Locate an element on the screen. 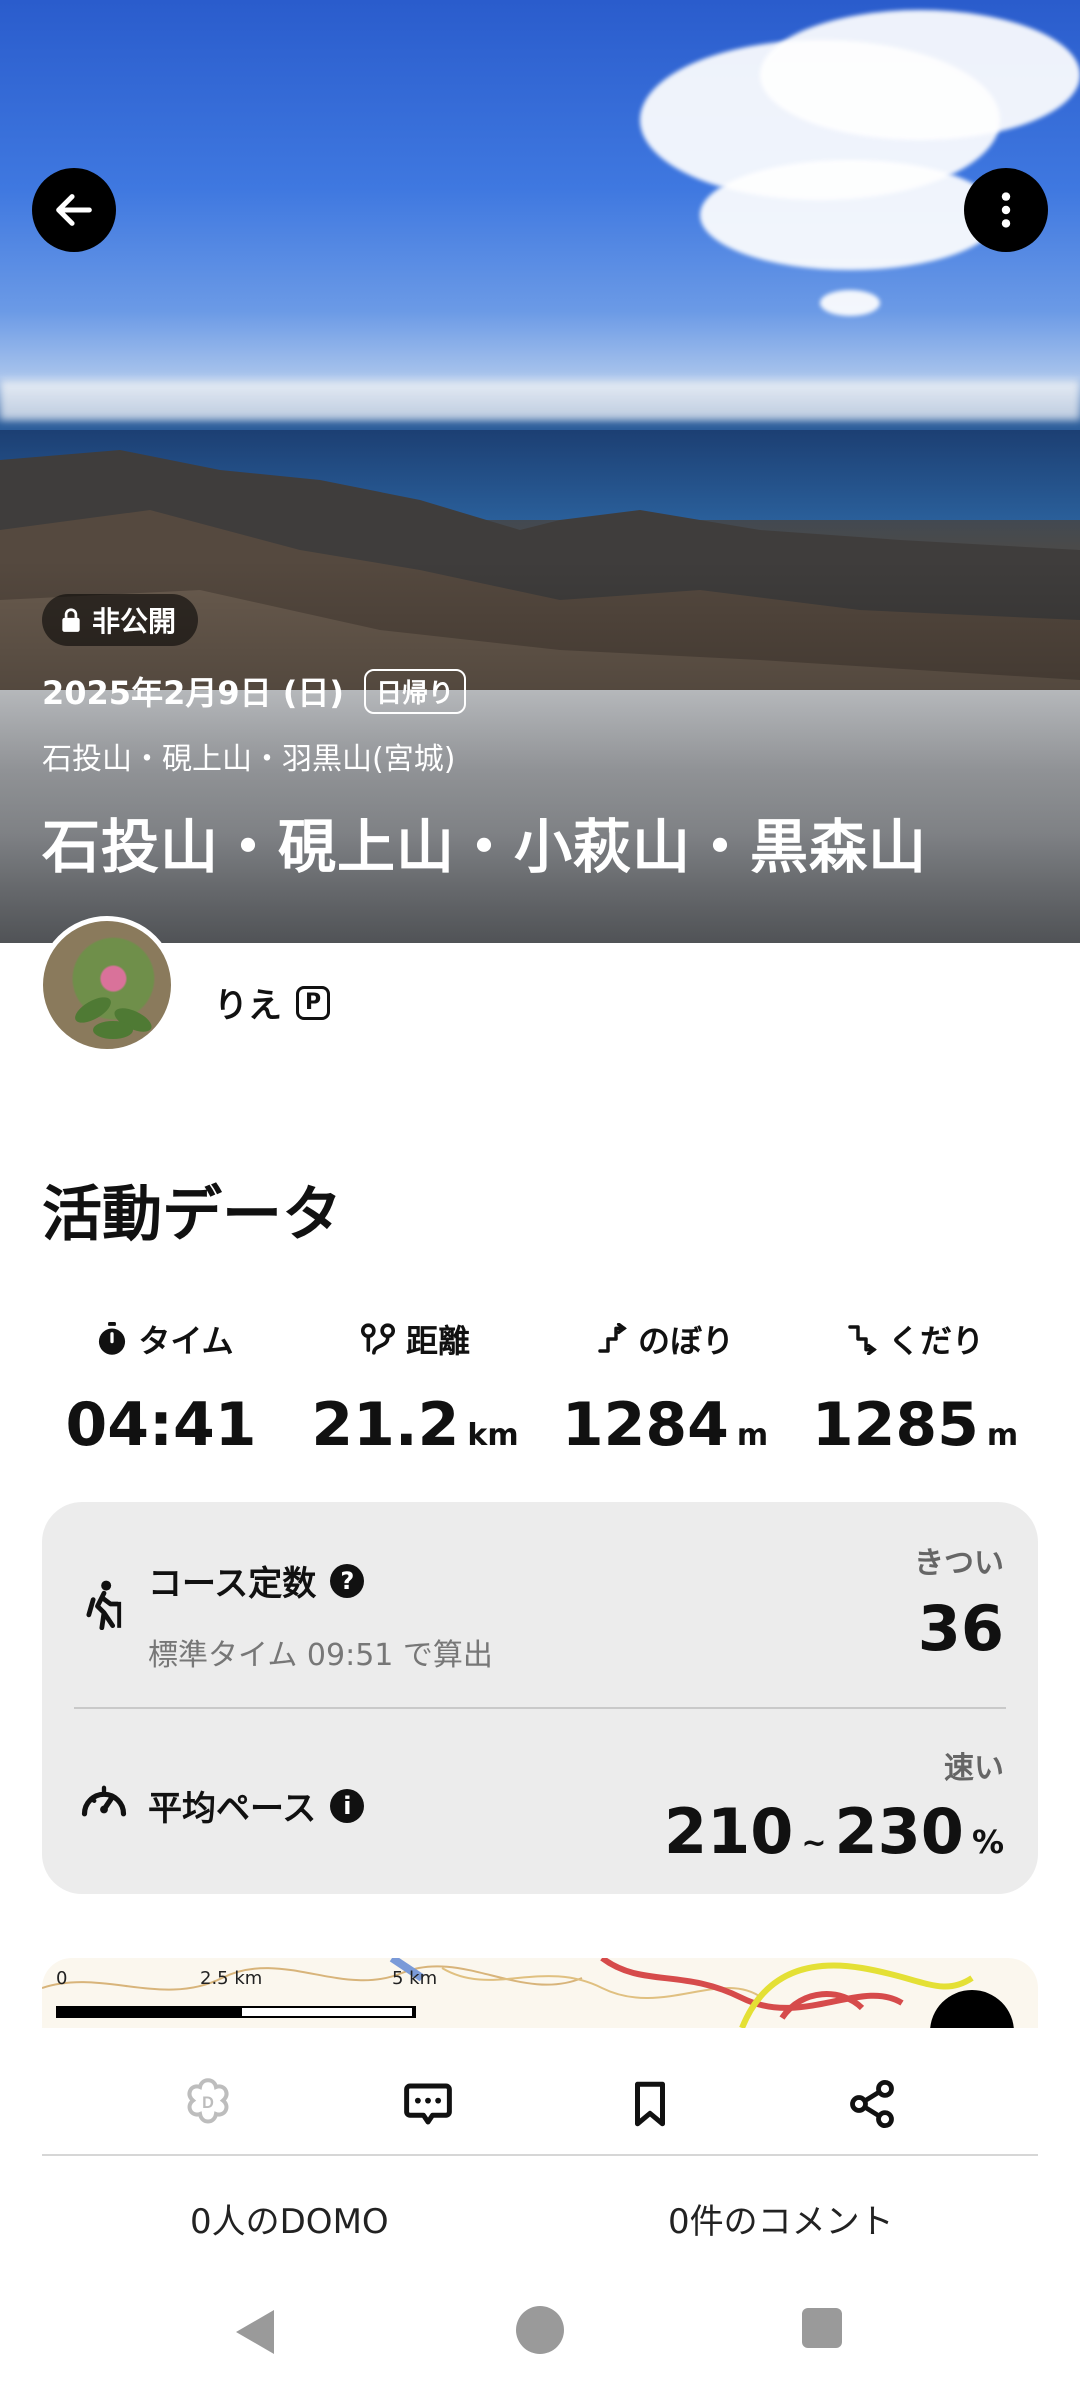 The width and height of the screenshot is (1080, 2400). stat-value: 04:41 is located at coordinates (161, 1425).